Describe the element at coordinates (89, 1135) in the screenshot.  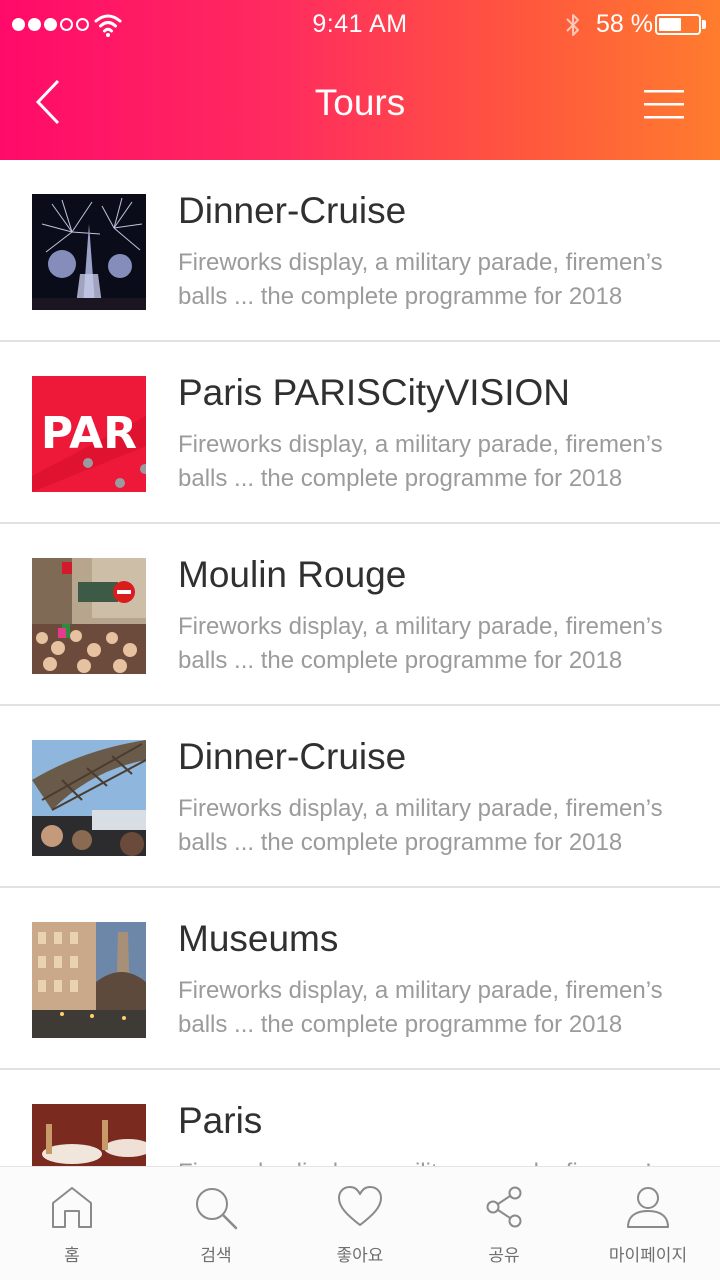
I see `restaurant-thumbnail` at that location.